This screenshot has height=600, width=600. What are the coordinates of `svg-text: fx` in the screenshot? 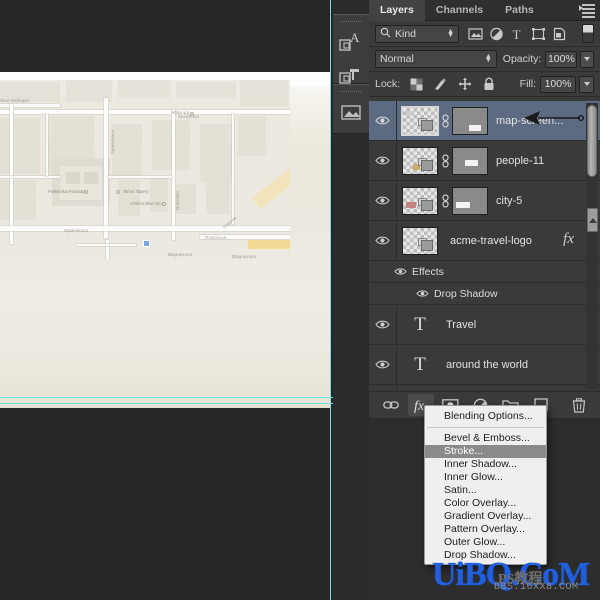 It's located at (419, 406).